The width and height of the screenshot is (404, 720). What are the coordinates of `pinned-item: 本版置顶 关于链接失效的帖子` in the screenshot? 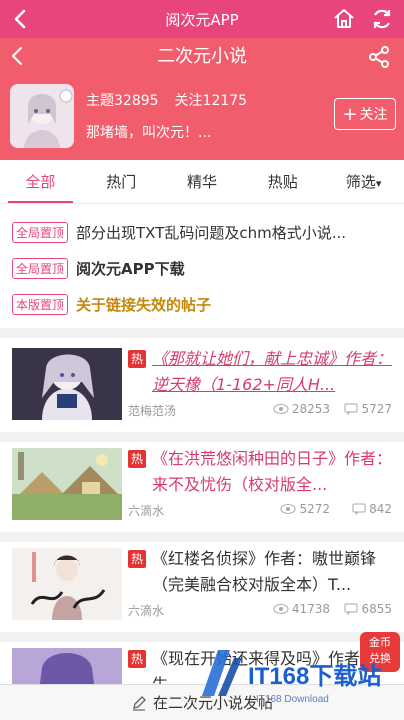 It's located at (202, 304).